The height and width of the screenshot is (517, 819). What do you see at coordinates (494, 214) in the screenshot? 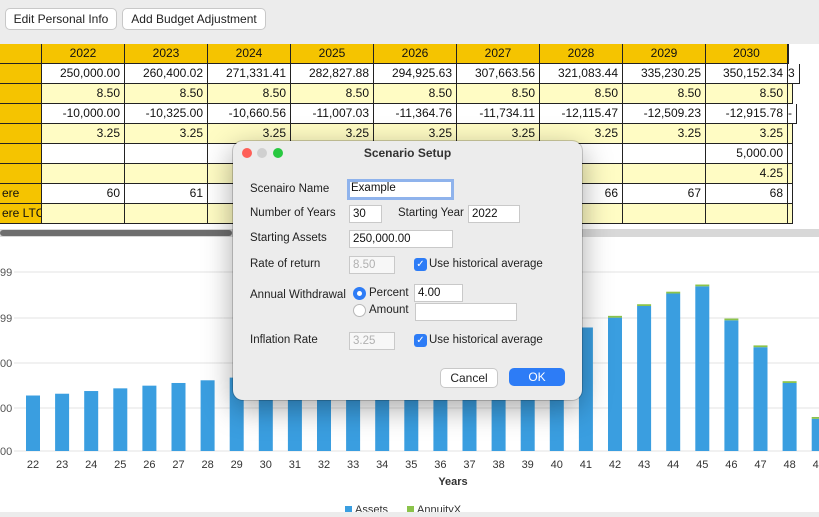
I see `starting-year-input: 2022` at bounding box center [494, 214].